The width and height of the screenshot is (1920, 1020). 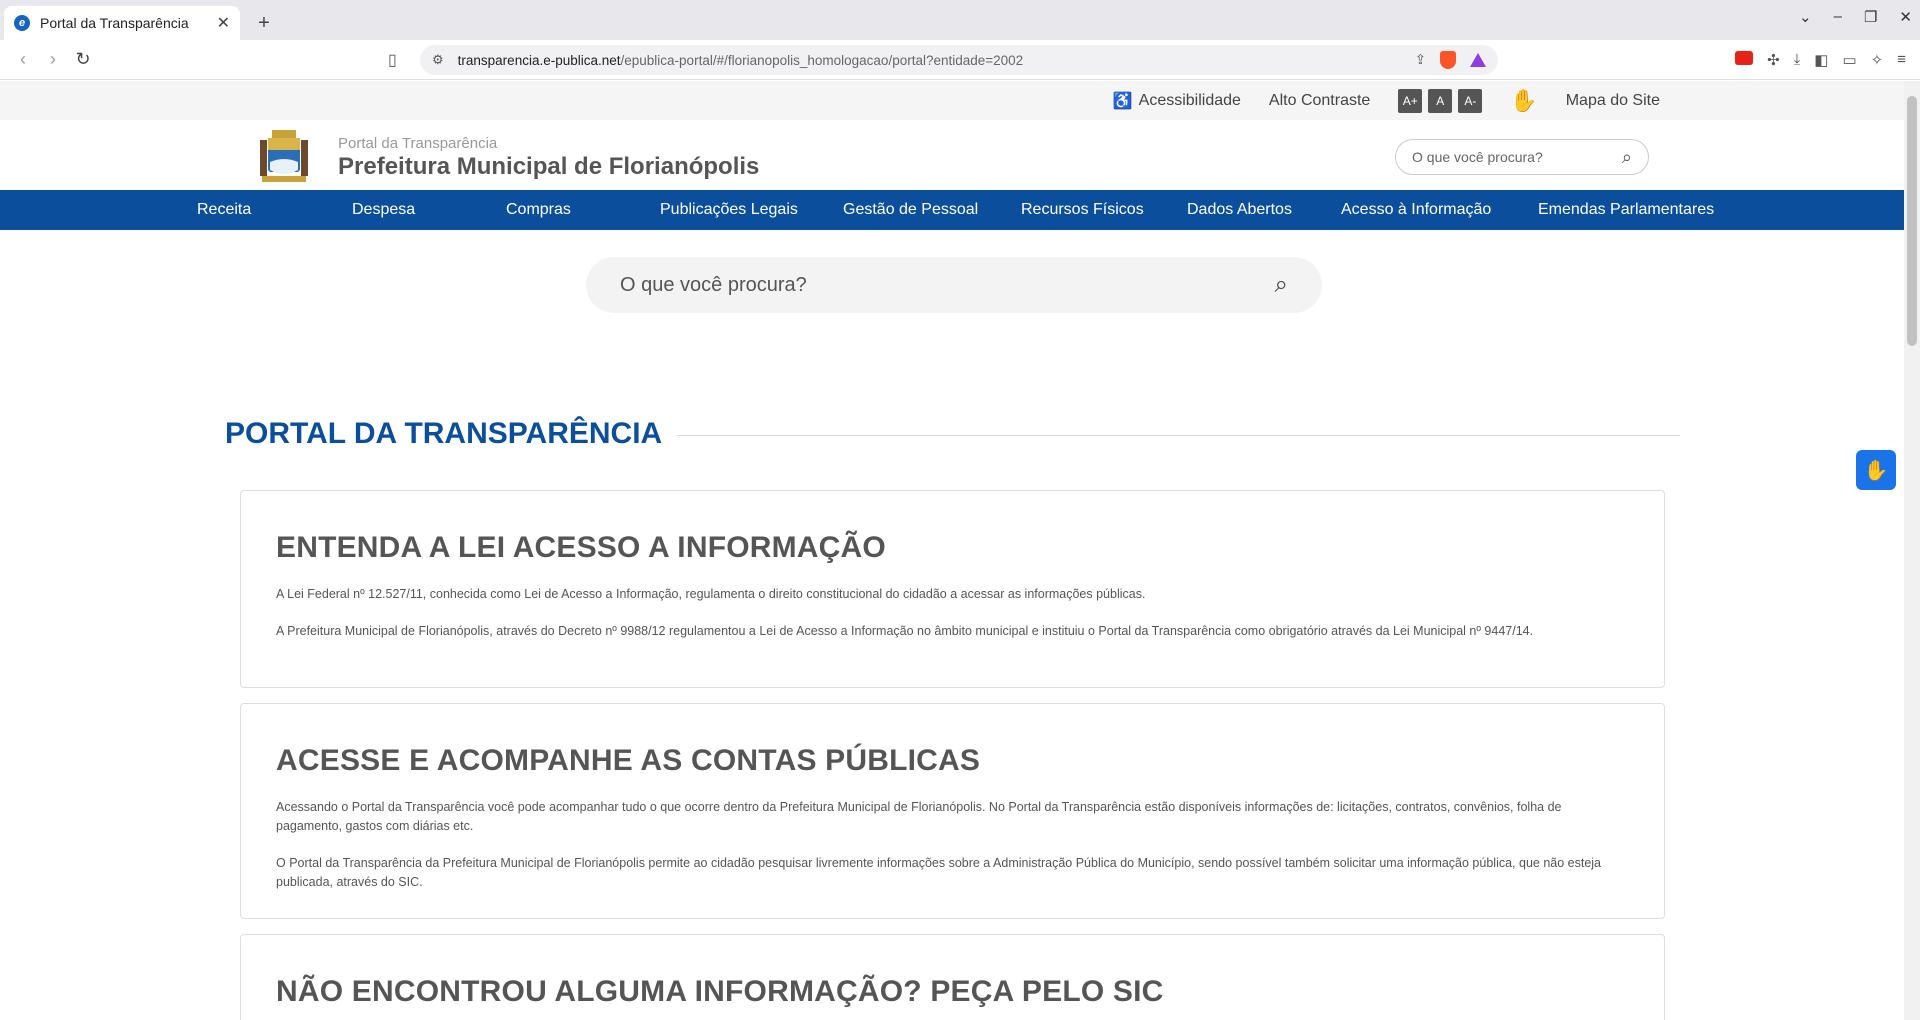 I want to click on download-icon: ⤓, so click(x=1797, y=60).